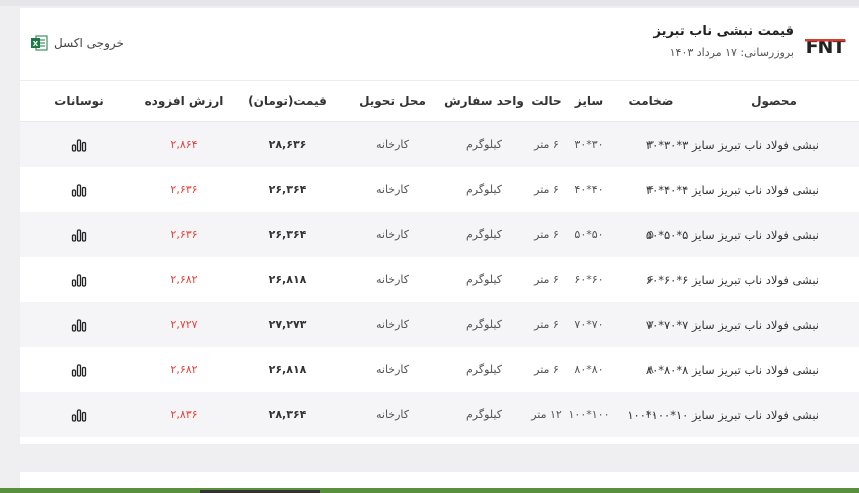 This screenshot has height=493, width=859. What do you see at coordinates (39, 43) in the screenshot?
I see `excel-icon: X` at bounding box center [39, 43].